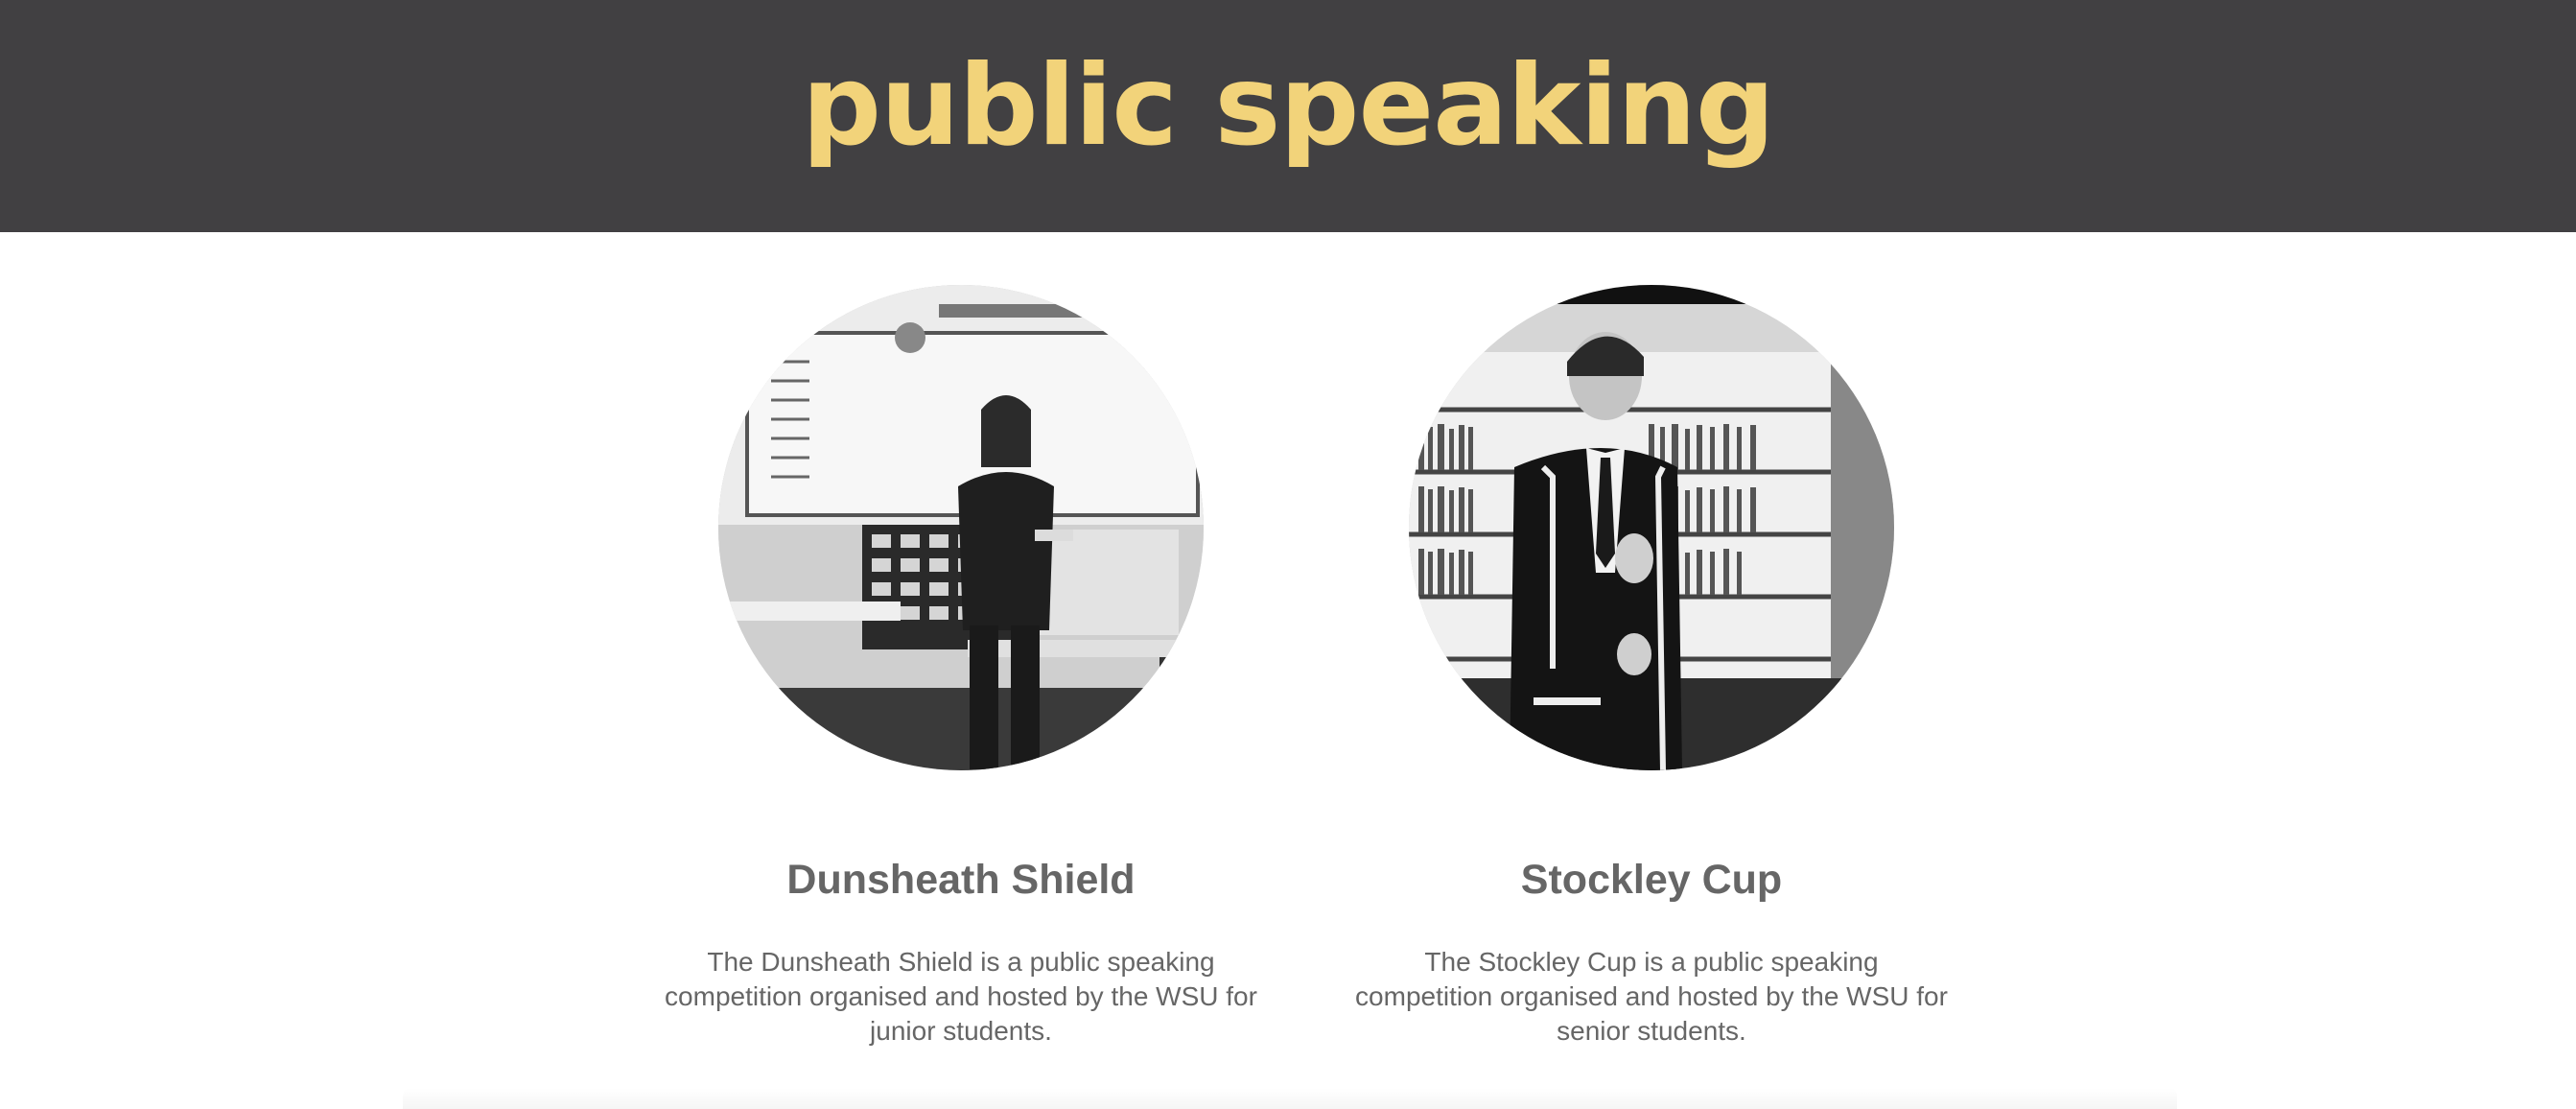 Image resolution: width=2576 pixels, height=1109 pixels. Describe the element at coordinates (1651, 880) in the screenshot. I see `card-title: Stockley Cup` at that location.